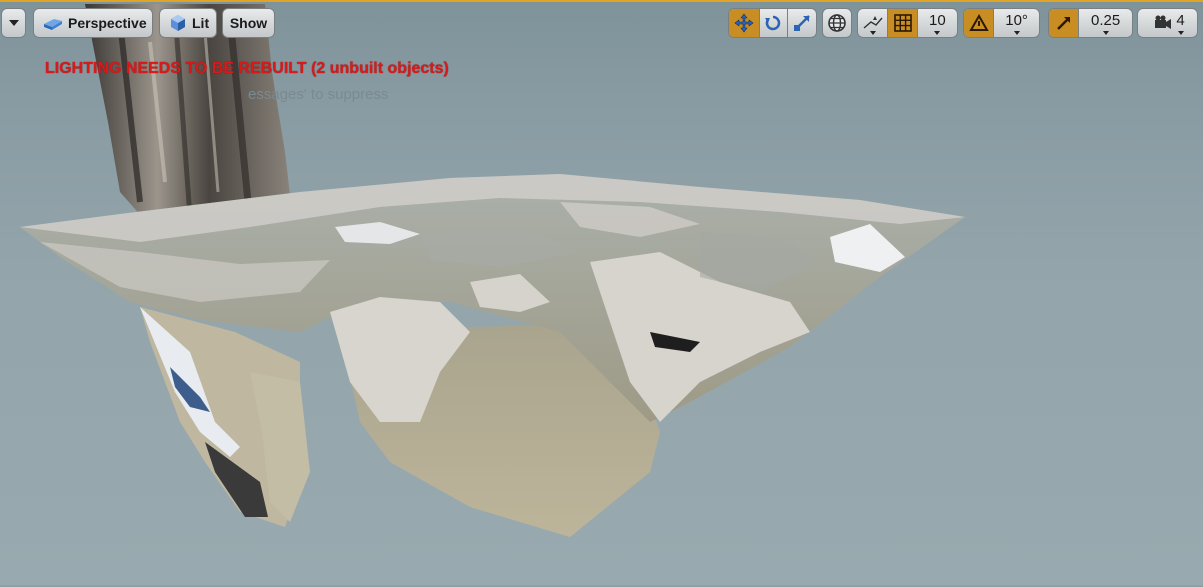 This screenshot has width=1203, height=587. What do you see at coordinates (1163, 22) in the screenshot?
I see `camera-icon` at bounding box center [1163, 22].